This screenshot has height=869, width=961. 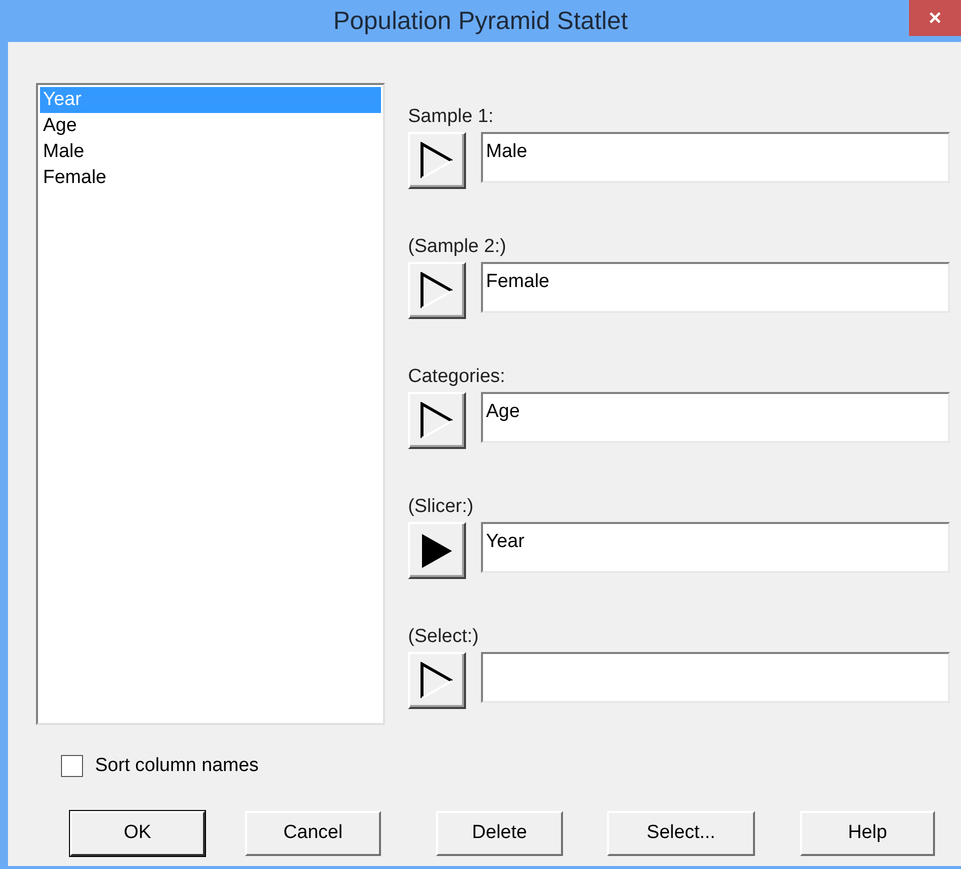 I want to click on list-item: Male, so click(x=210, y=152).